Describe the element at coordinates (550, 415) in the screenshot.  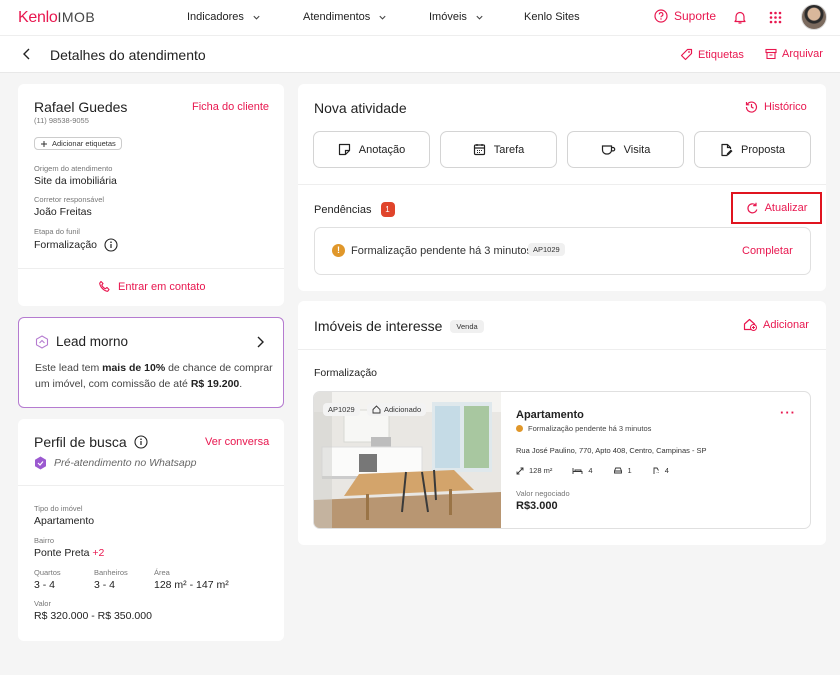
I see `property-type: Apartamento` at that location.